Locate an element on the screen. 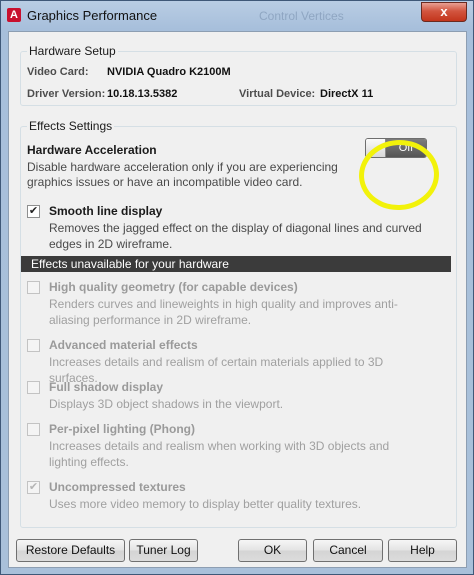 Image resolution: width=474 pixels, height=575 pixels. autocad-logo-icon: A is located at coordinates (14, 15).